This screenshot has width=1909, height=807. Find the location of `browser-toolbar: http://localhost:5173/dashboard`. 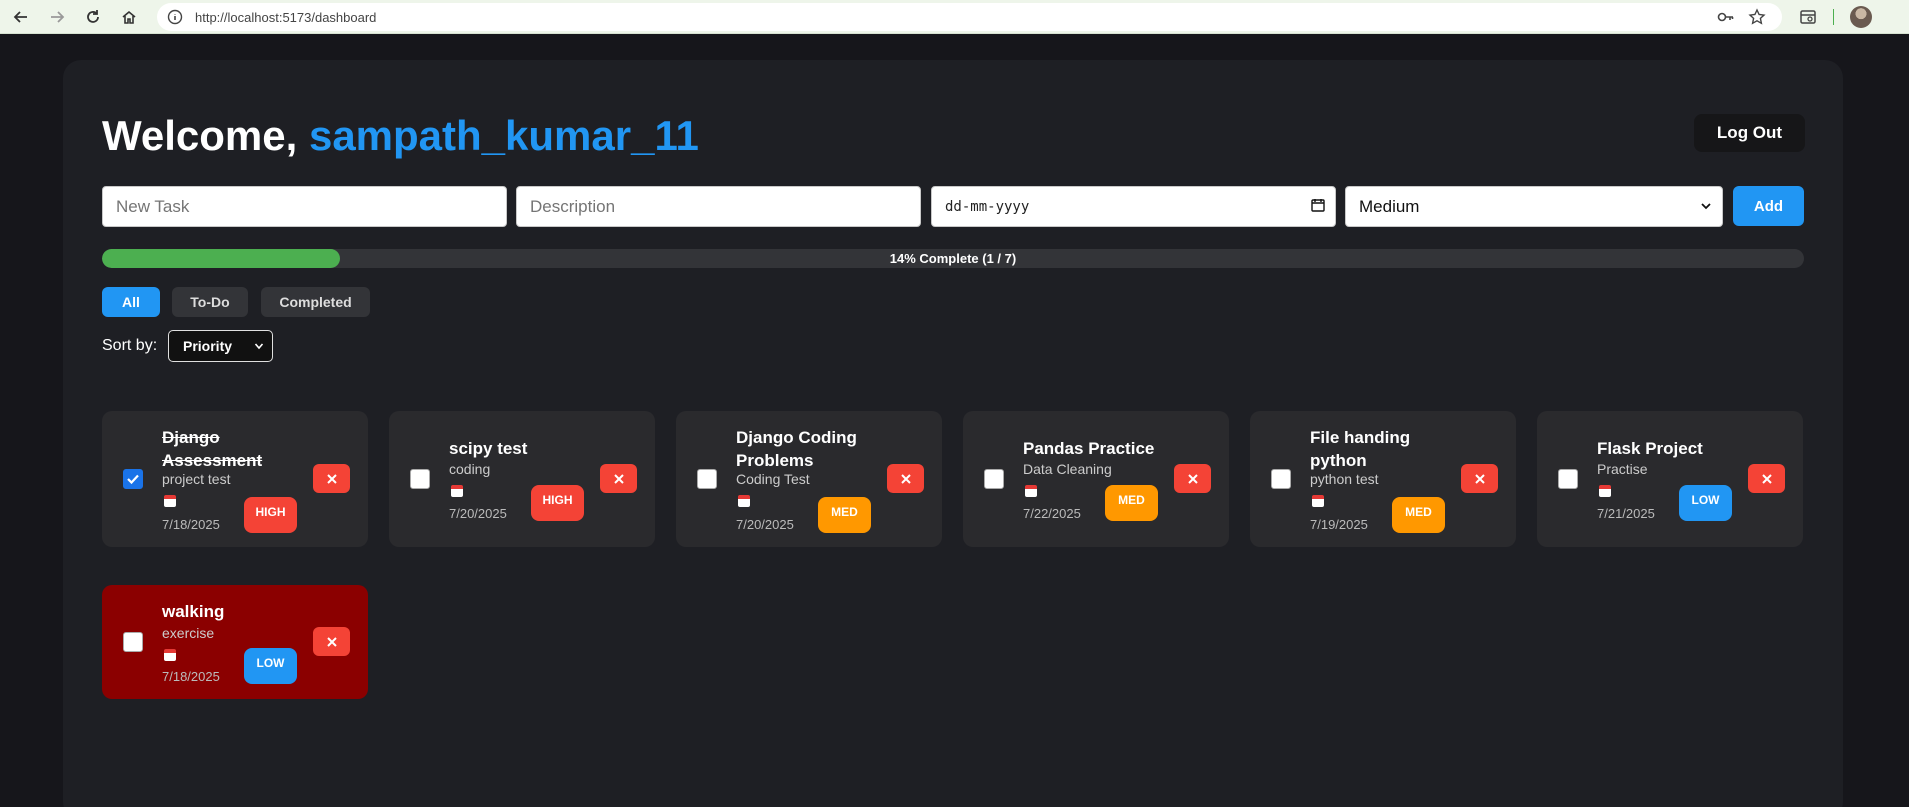

browser-toolbar: http://localhost:5173/dashboard is located at coordinates (954, 17).